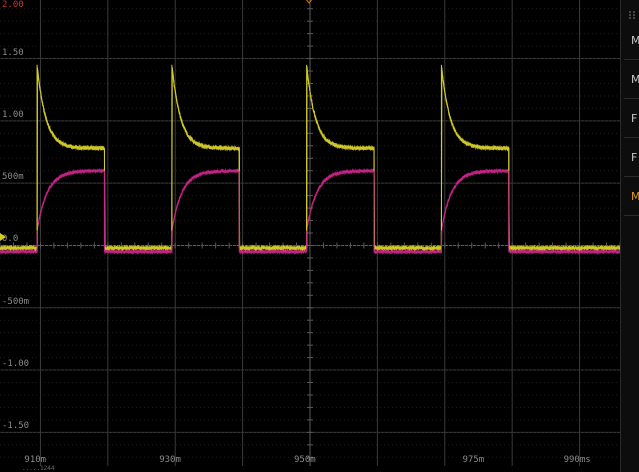 The image size is (639, 472). What do you see at coordinates (473, 460) in the screenshot?
I see `x-tick-label: 975m` at bounding box center [473, 460].